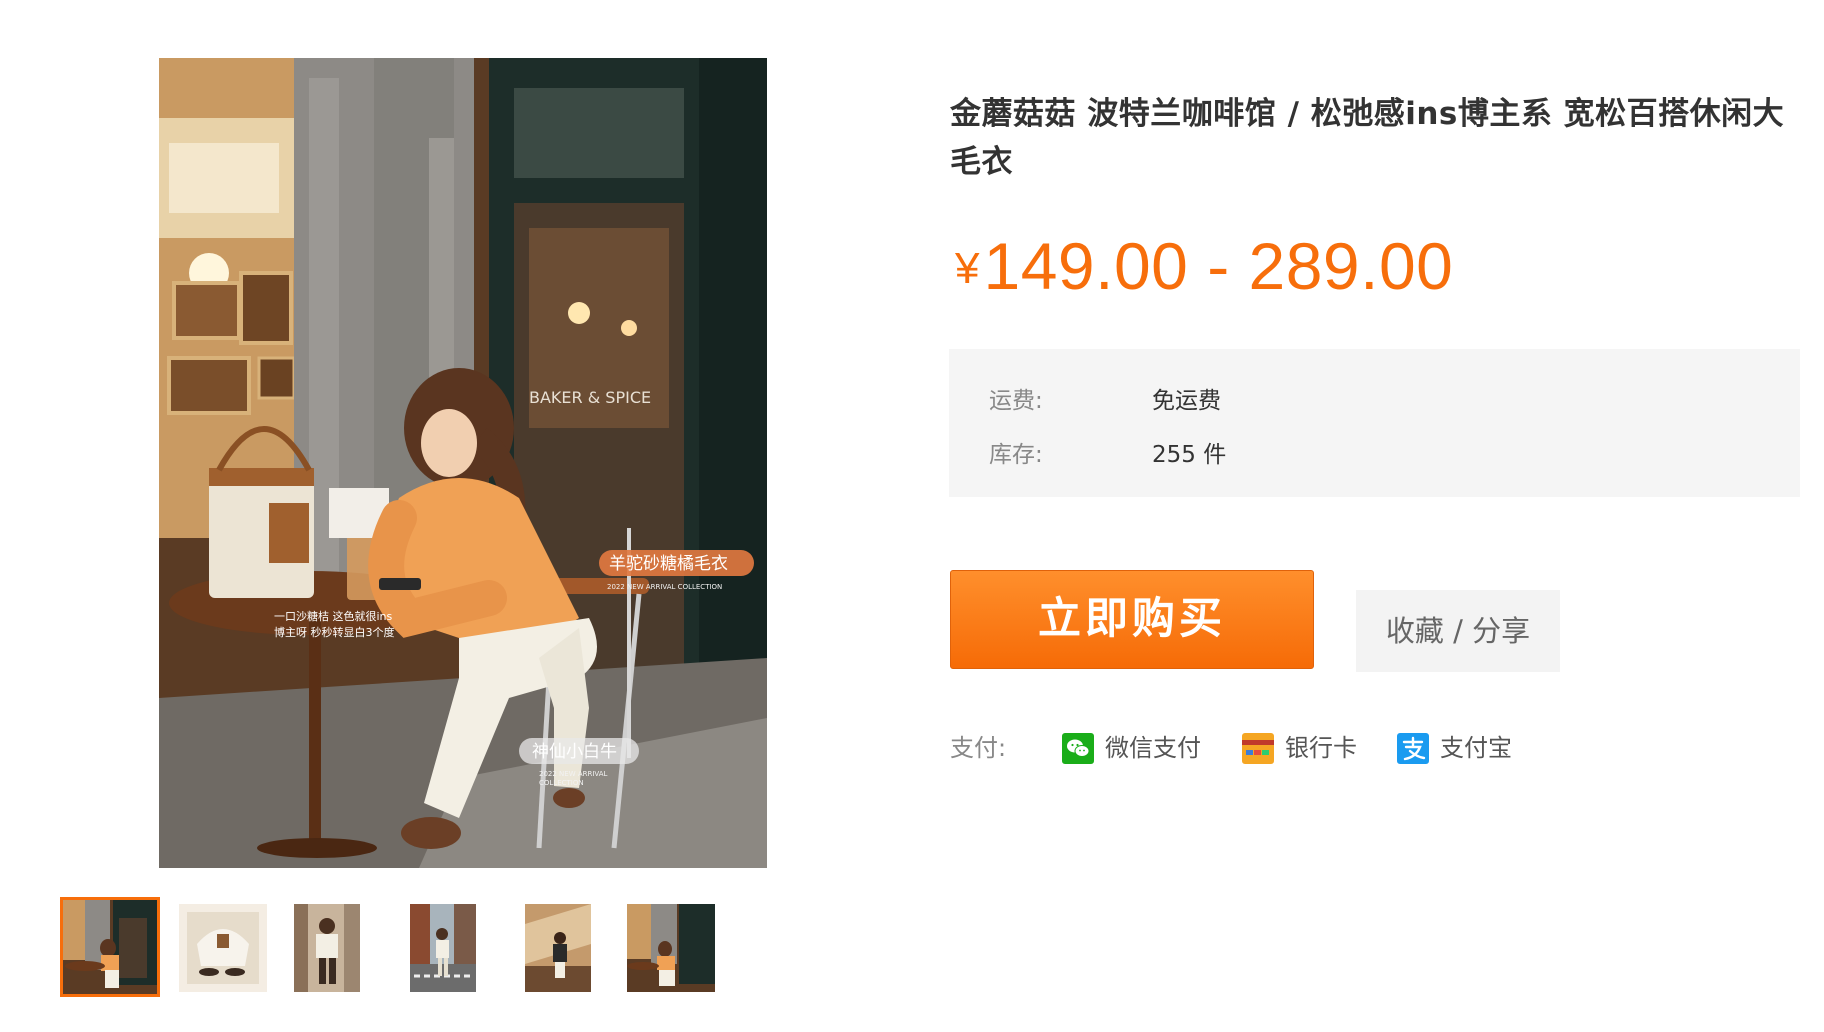 The width and height of the screenshot is (1824, 1032). Describe the element at coordinates (1105, 401) in the screenshot. I see `shipping-row: 运费: 免运费` at that location.